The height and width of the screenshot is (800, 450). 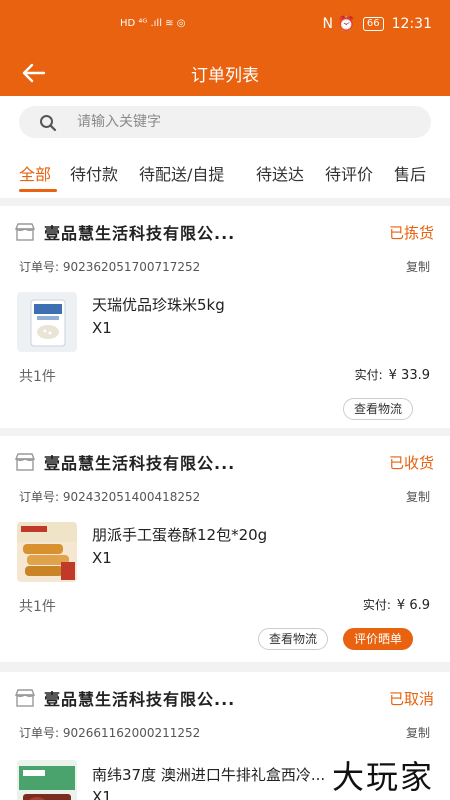 What do you see at coordinates (110, 733) in the screenshot?
I see `order-number: 订单号: 902661162000211252` at bounding box center [110, 733].